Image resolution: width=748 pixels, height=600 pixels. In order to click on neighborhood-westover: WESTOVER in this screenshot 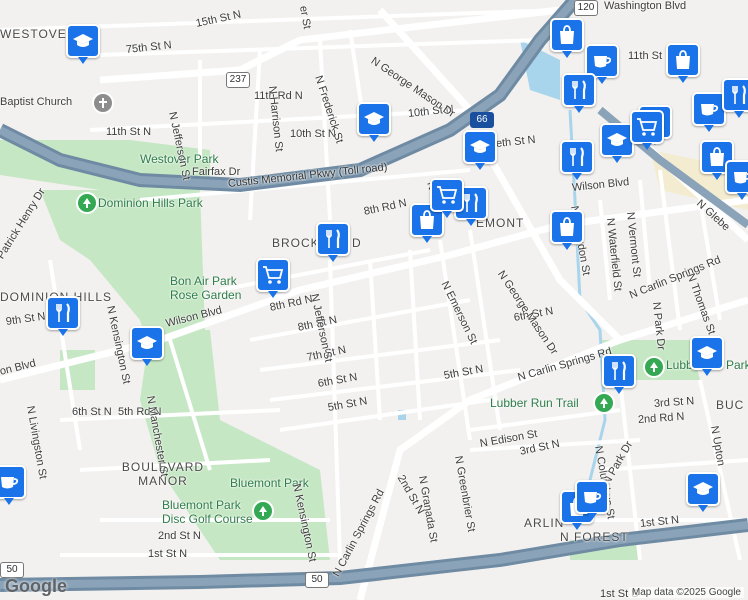, I will do `click(38, 34)`.